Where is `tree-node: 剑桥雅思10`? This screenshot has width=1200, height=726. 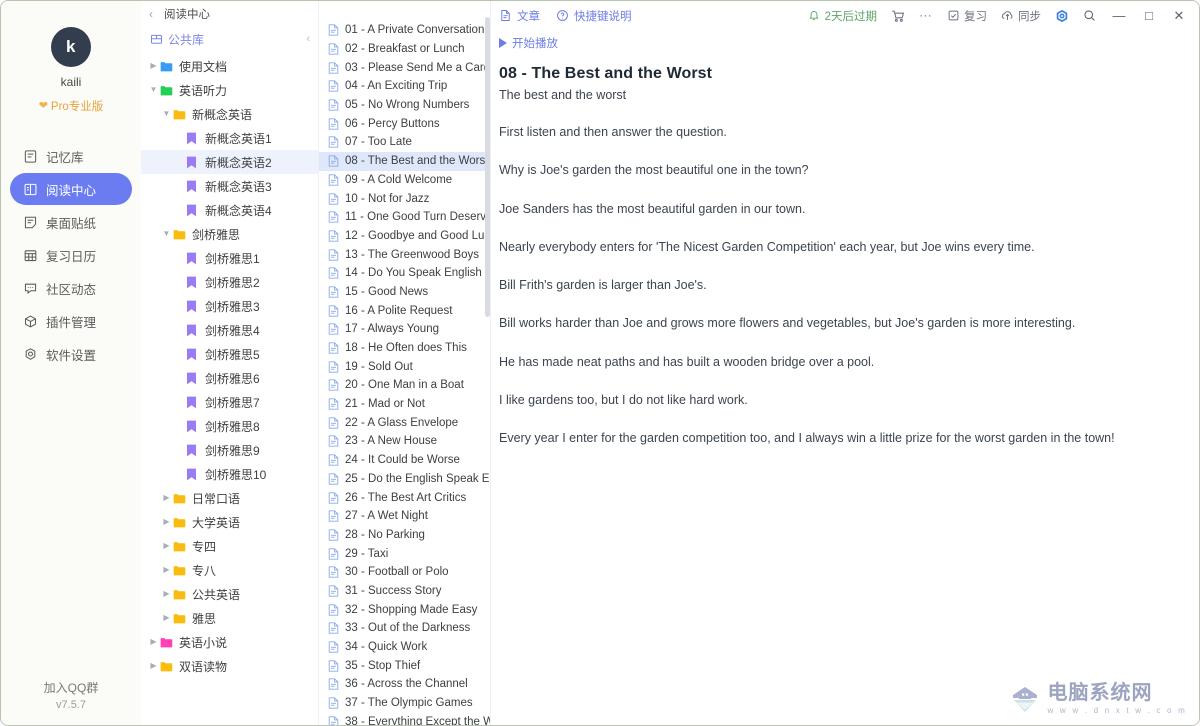 tree-node: 剑桥雅思10 is located at coordinates (229, 474).